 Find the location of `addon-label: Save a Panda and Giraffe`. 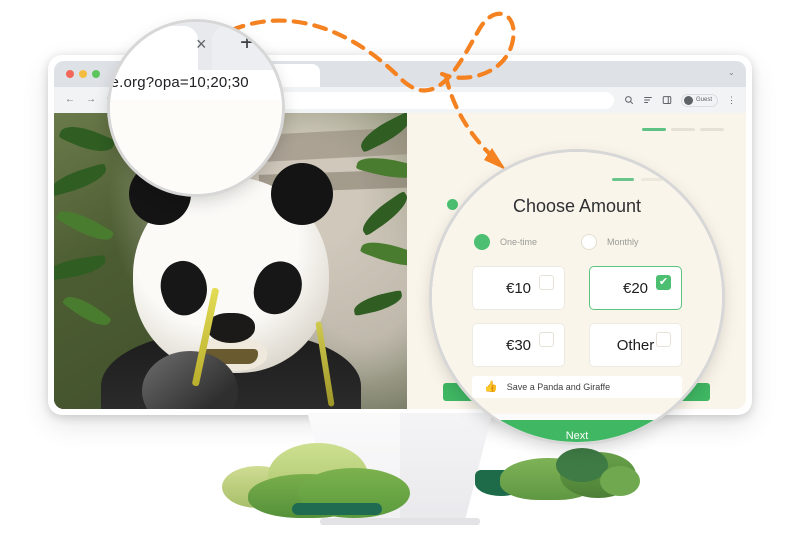

addon-label: Save a Panda and Giraffe is located at coordinates (558, 387).